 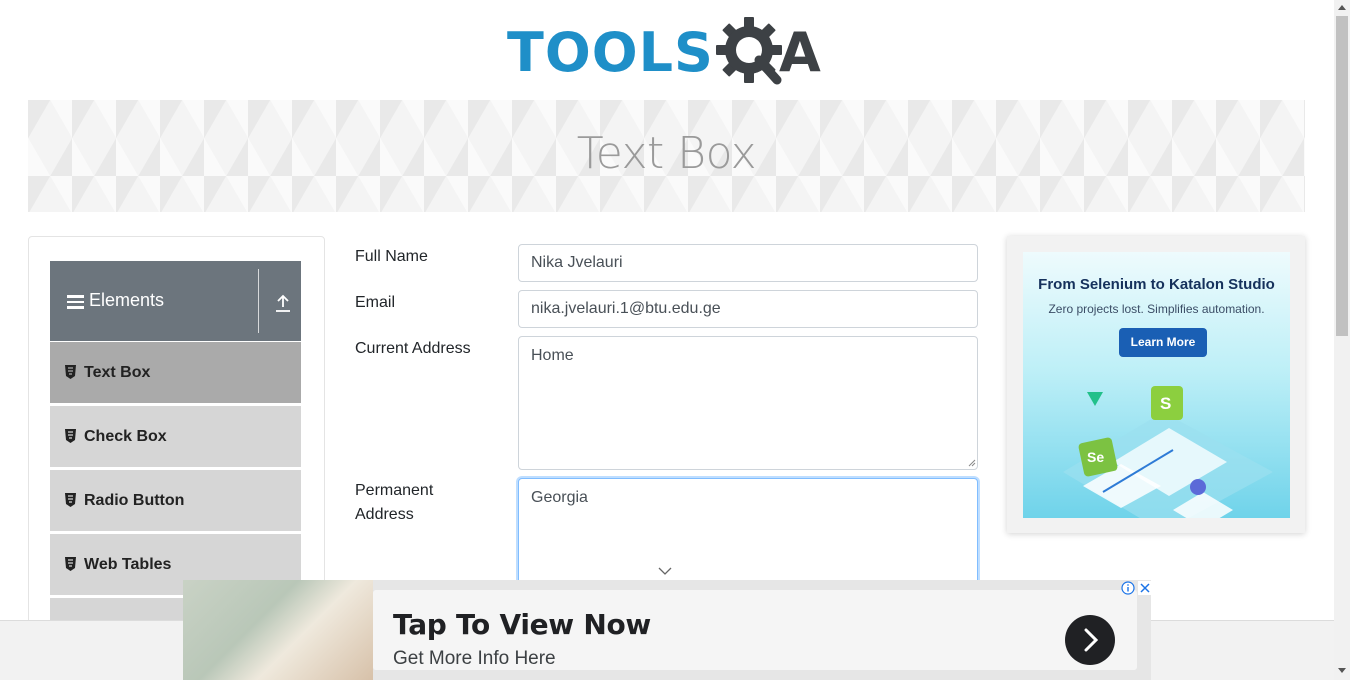 What do you see at coordinates (258, 301) in the screenshot?
I see `header-divider` at bounding box center [258, 301].